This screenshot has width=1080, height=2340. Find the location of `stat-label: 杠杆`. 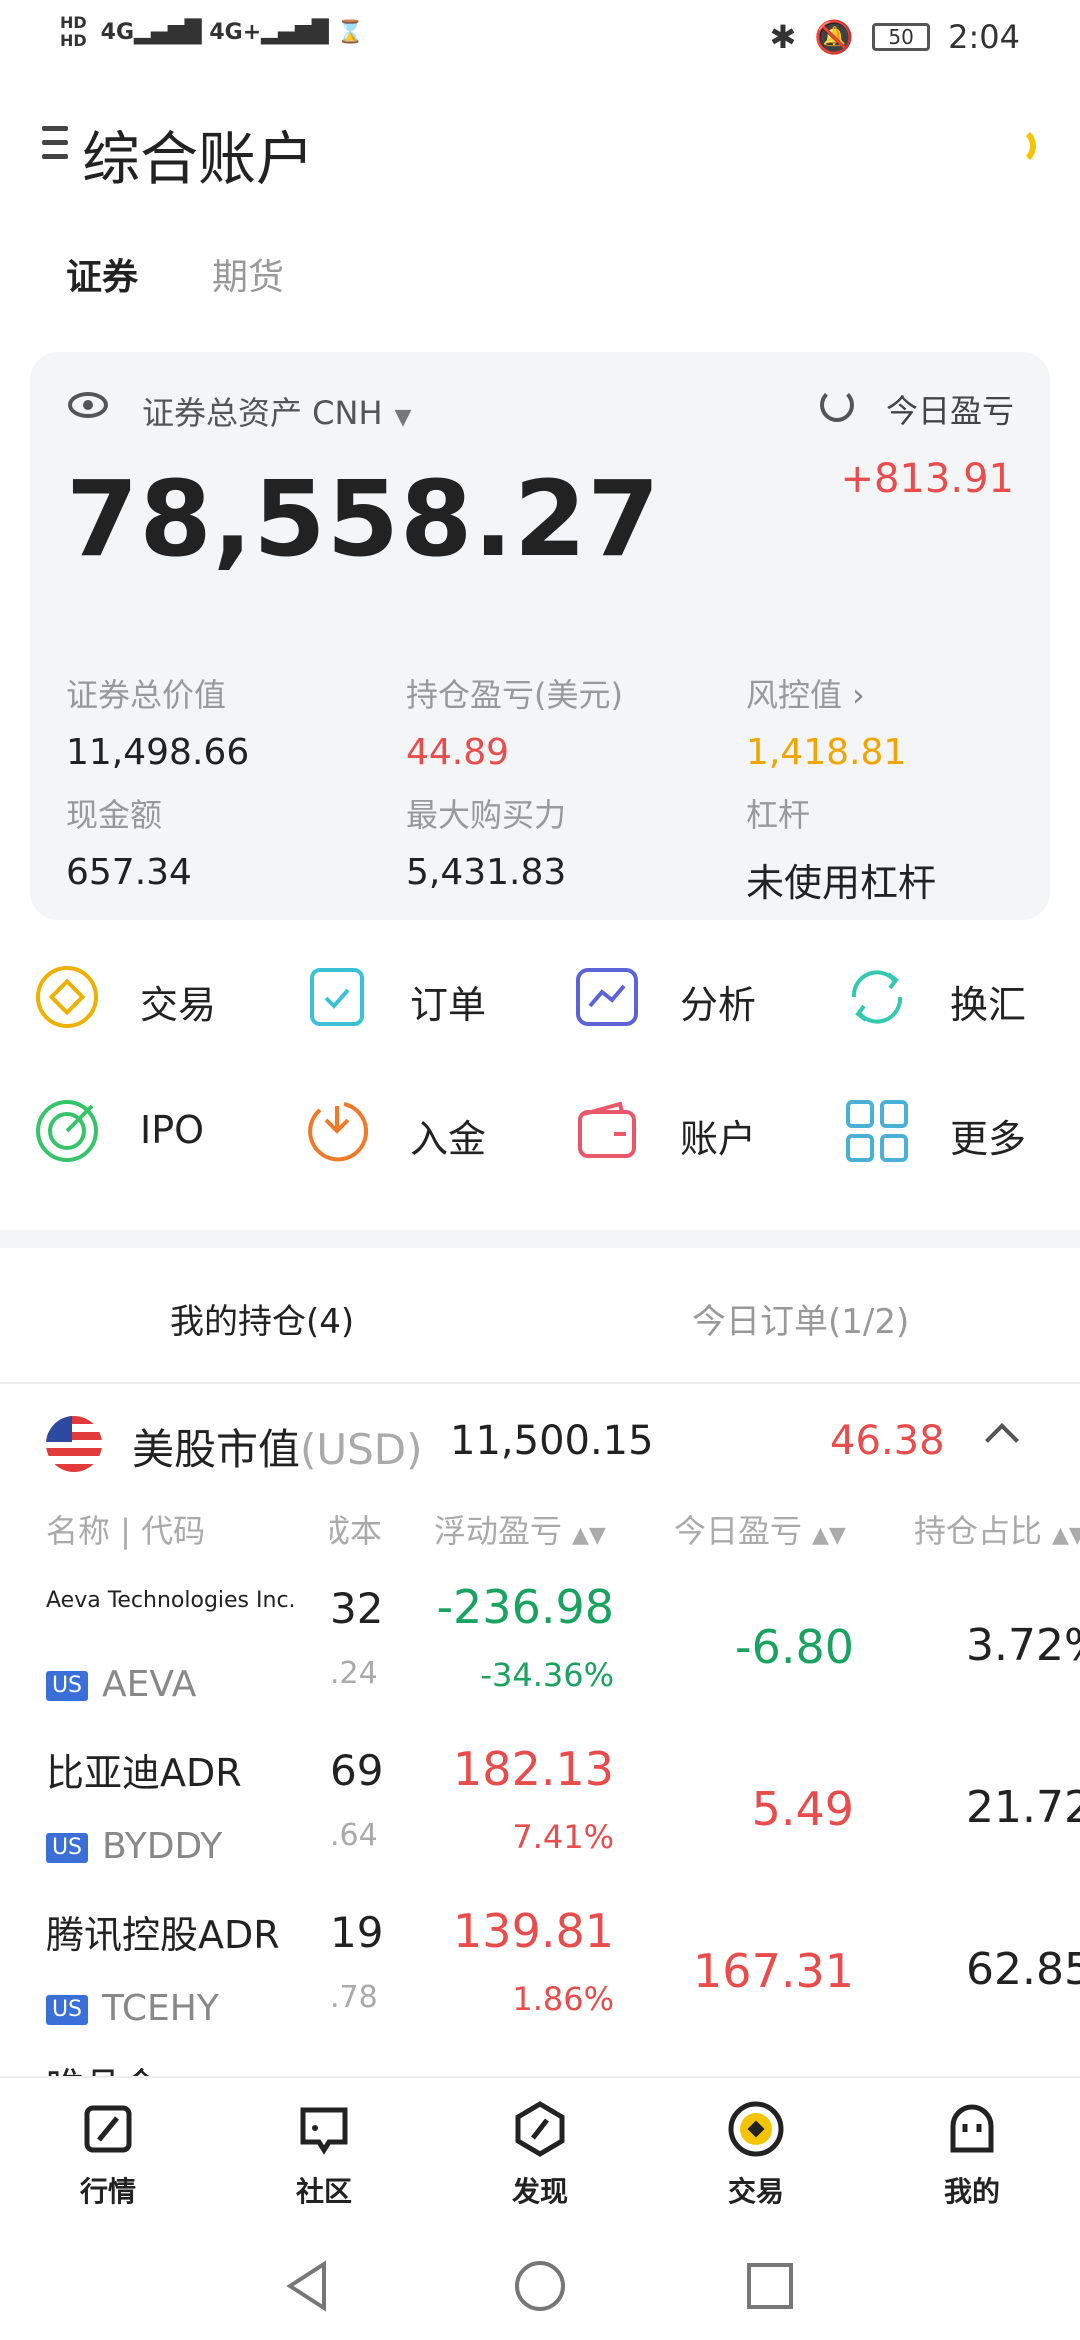

stat-label: 杠杆 is located at coordinates (778, 815).